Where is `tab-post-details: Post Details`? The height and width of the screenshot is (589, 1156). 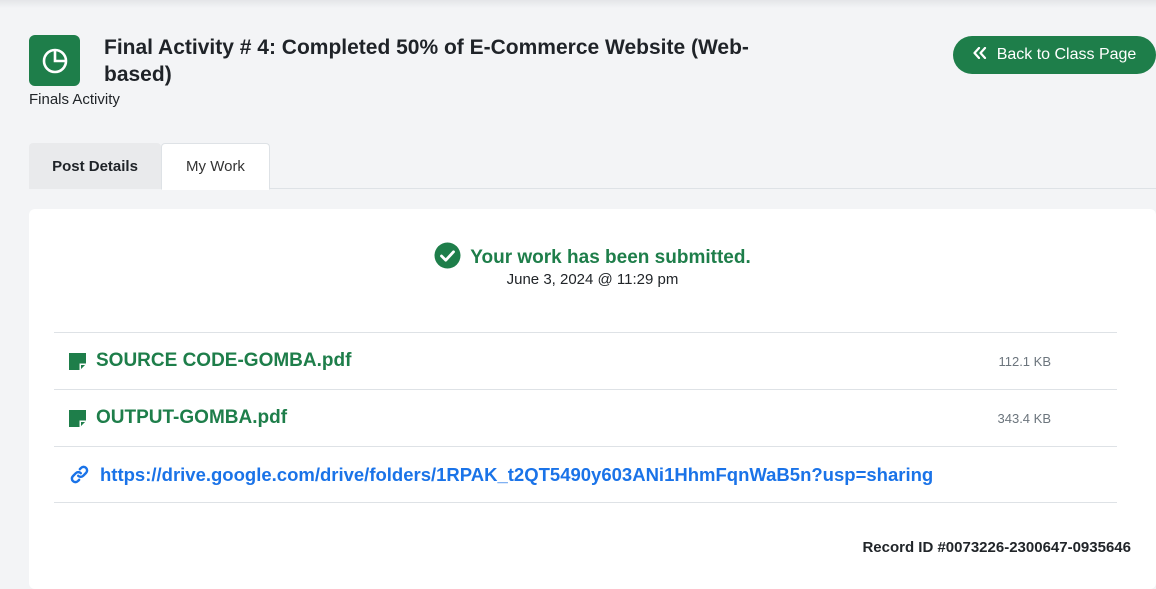 tab-post-details: Post Details is located at coordinates (95, 166).